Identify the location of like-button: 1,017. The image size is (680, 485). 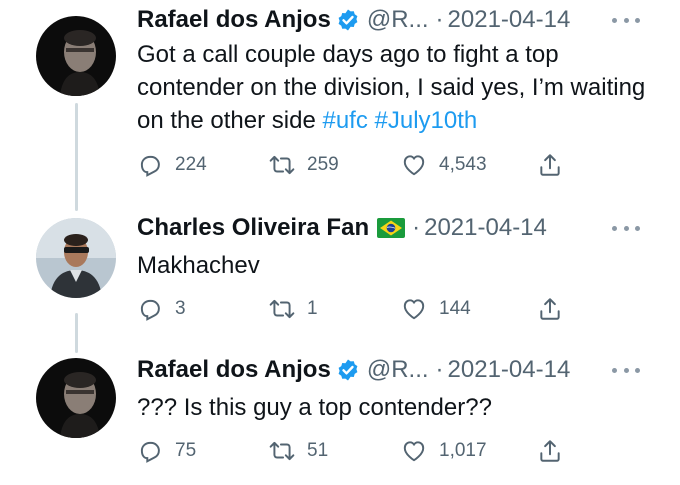
(444, 451).